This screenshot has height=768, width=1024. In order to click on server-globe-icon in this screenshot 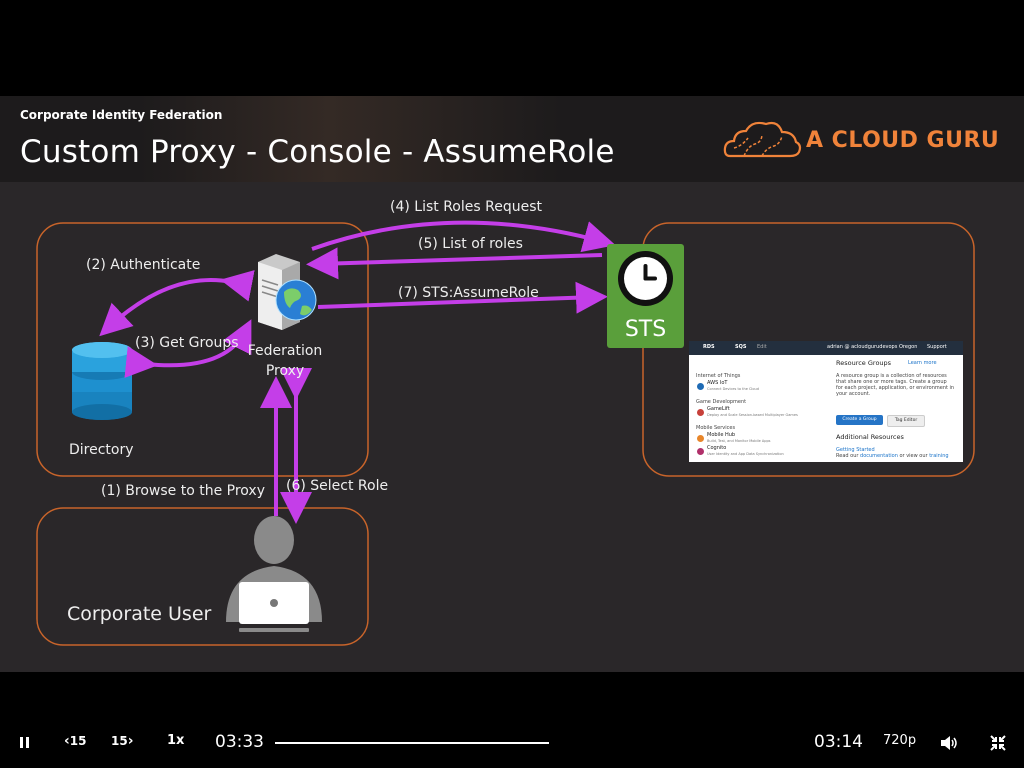, I will do `click(287, 292)`.